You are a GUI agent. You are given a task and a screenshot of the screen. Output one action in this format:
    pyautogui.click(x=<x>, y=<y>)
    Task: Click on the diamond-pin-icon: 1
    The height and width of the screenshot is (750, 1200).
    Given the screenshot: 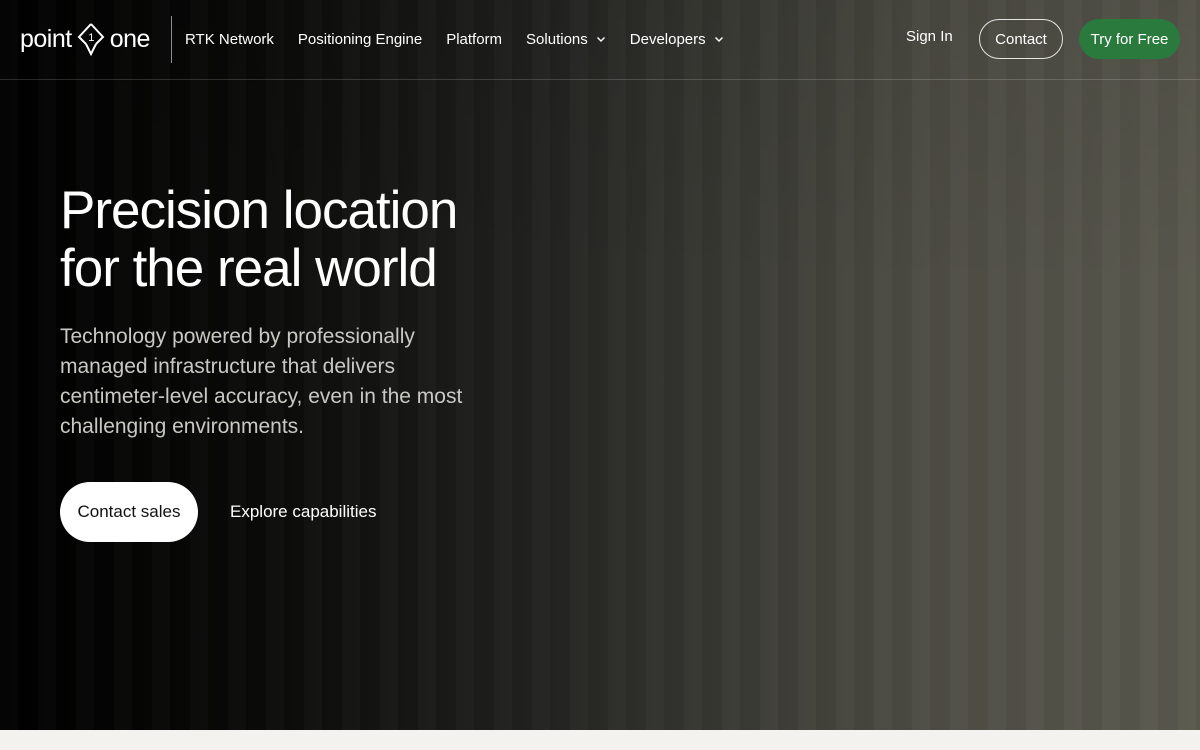 What is the action you would take?
    pyautogui.click(x=91, y=39)
    